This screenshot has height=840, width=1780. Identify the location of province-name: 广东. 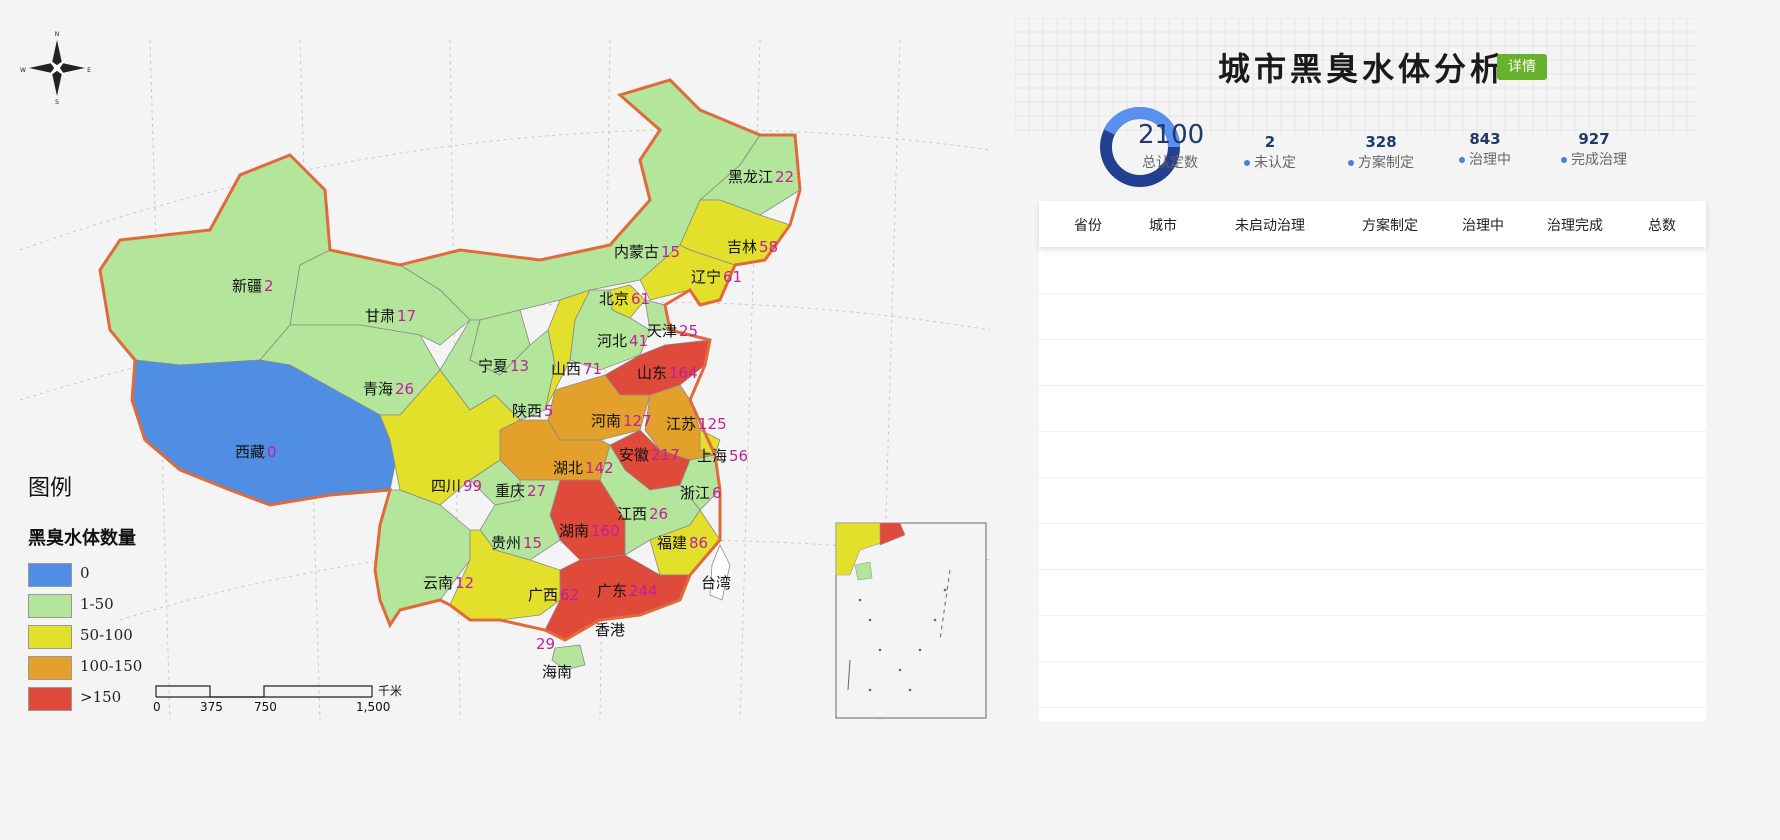
(612, 591).